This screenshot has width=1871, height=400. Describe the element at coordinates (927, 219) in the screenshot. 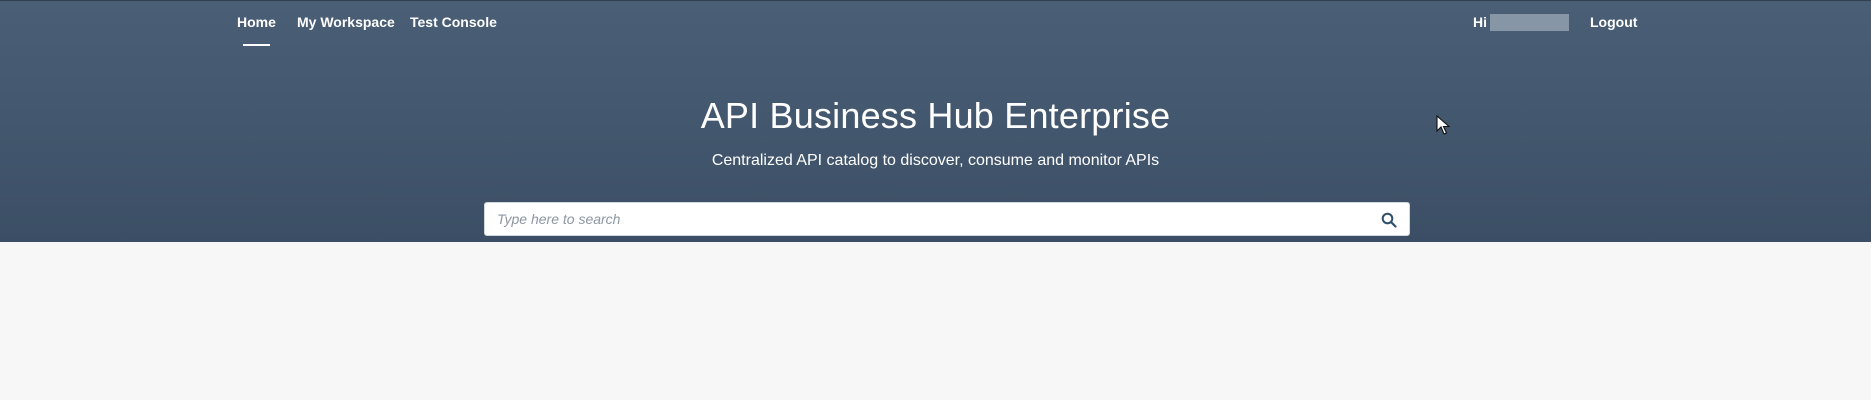

I see `search-input` at that location.